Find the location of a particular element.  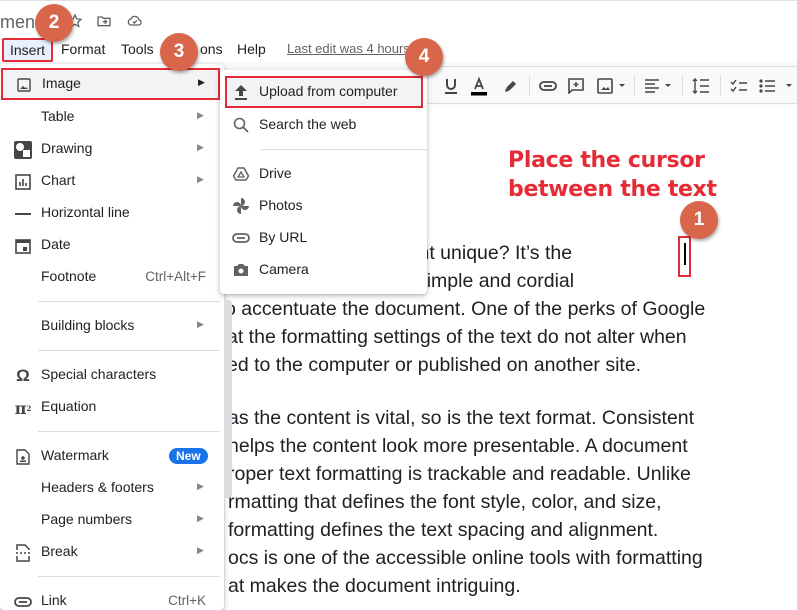

by-url-item: By URL is located at coordinates (323, 238).